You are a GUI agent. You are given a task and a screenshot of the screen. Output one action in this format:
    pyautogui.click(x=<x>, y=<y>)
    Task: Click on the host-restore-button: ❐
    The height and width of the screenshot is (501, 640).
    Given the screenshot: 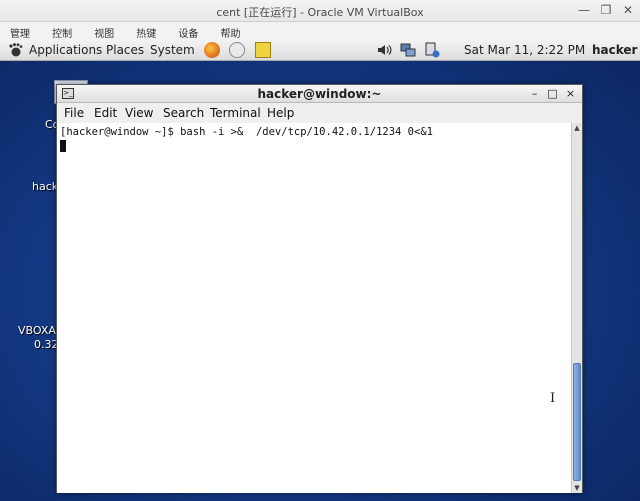 What is the action you would take?
    pyautogui.click(x=606, y=10)
    